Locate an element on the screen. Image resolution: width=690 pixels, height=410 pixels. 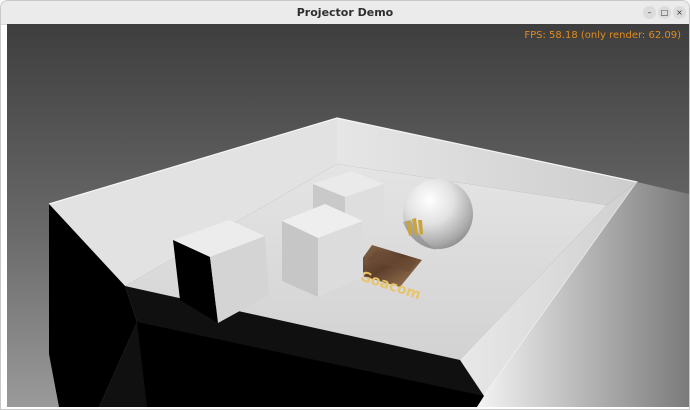
minimize-button: – is located at coordinates (649, 12).